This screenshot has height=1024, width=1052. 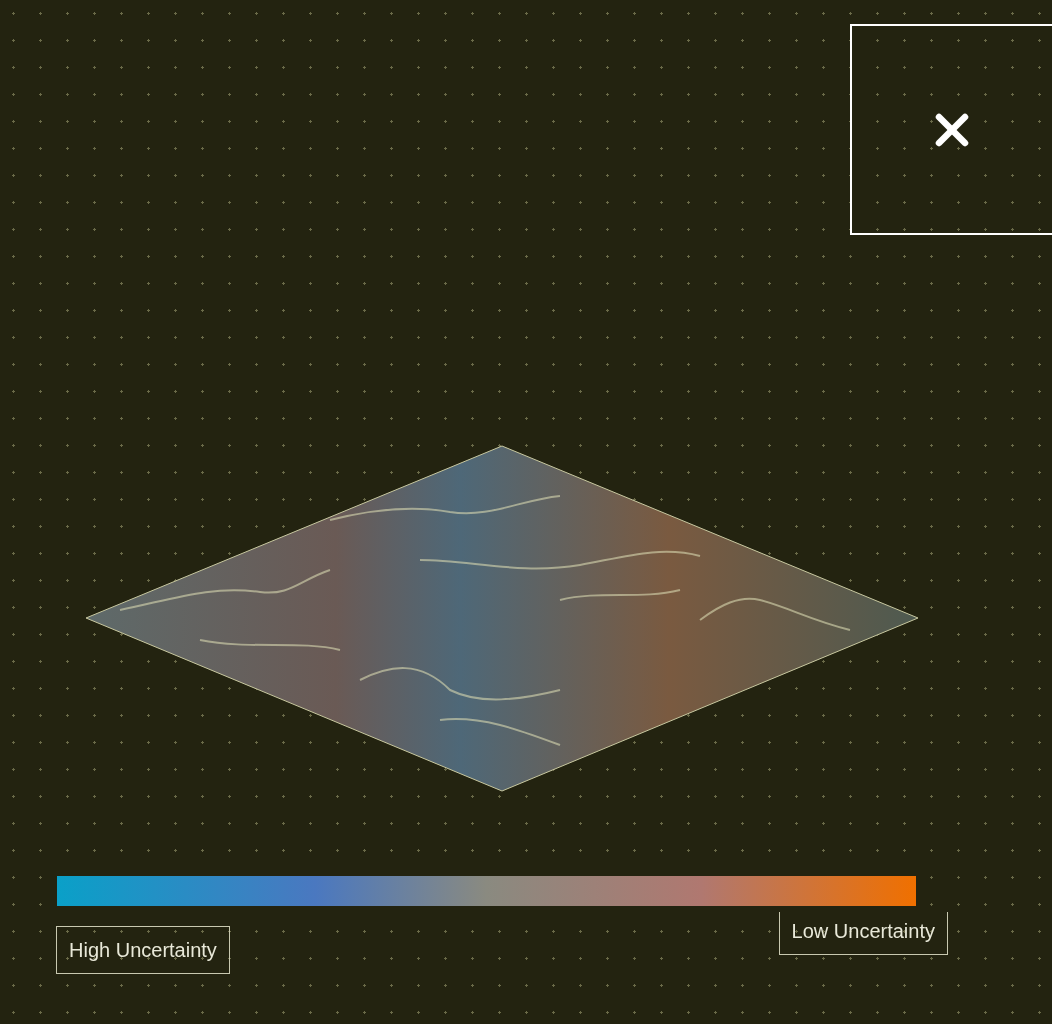 What do you see at coordinates (951, 129) in the screenshot?
I see `close-button` at bounding box center [951, 129].